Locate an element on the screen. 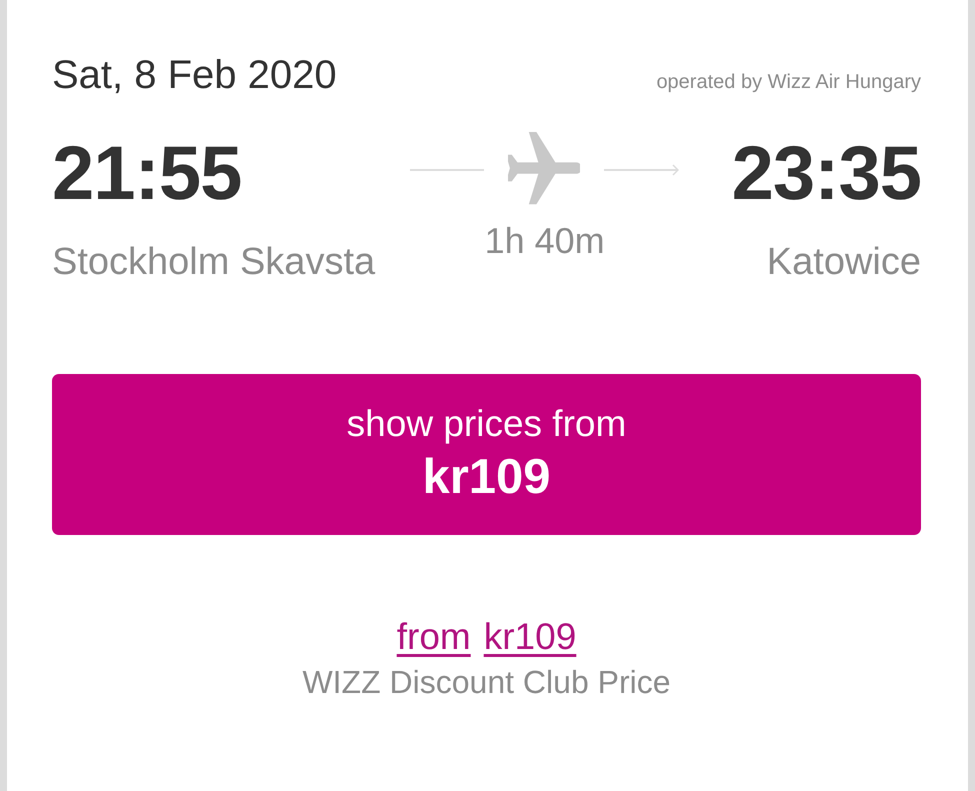 This screenshot has height=791, width=975. flight-date: Sat, 8 Feb 2020 is located at coordinates (194, 75).